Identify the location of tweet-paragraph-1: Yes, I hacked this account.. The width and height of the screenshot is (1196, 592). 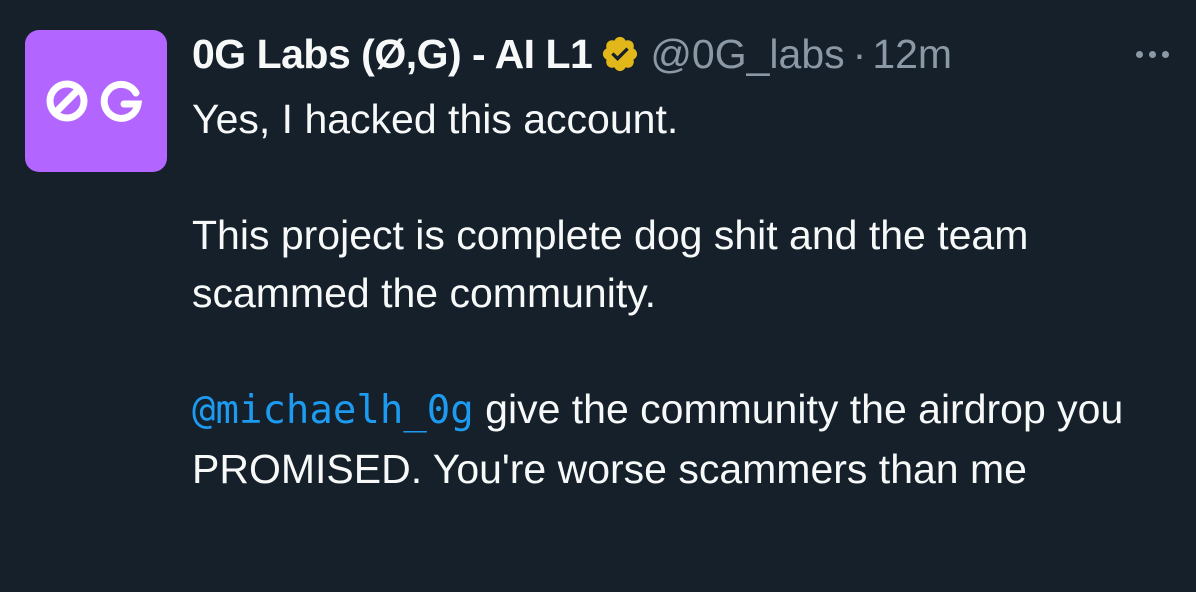
(435, 119).